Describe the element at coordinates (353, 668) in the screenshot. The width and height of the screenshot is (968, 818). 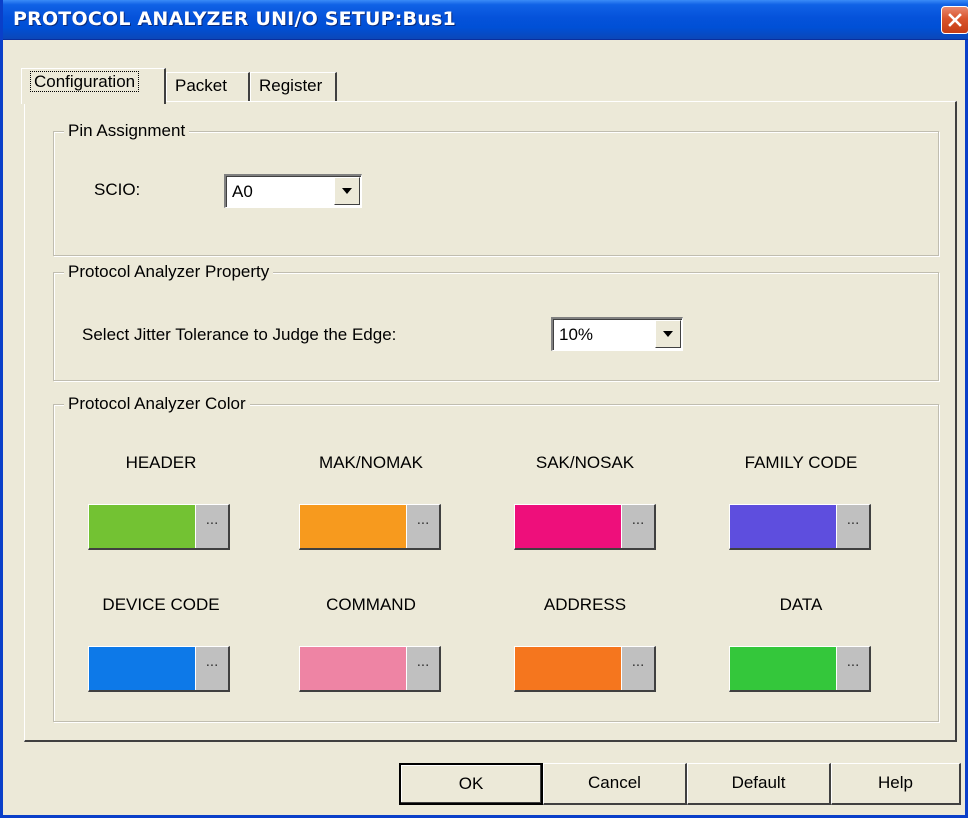
I see `command-color-swatch` at that location.